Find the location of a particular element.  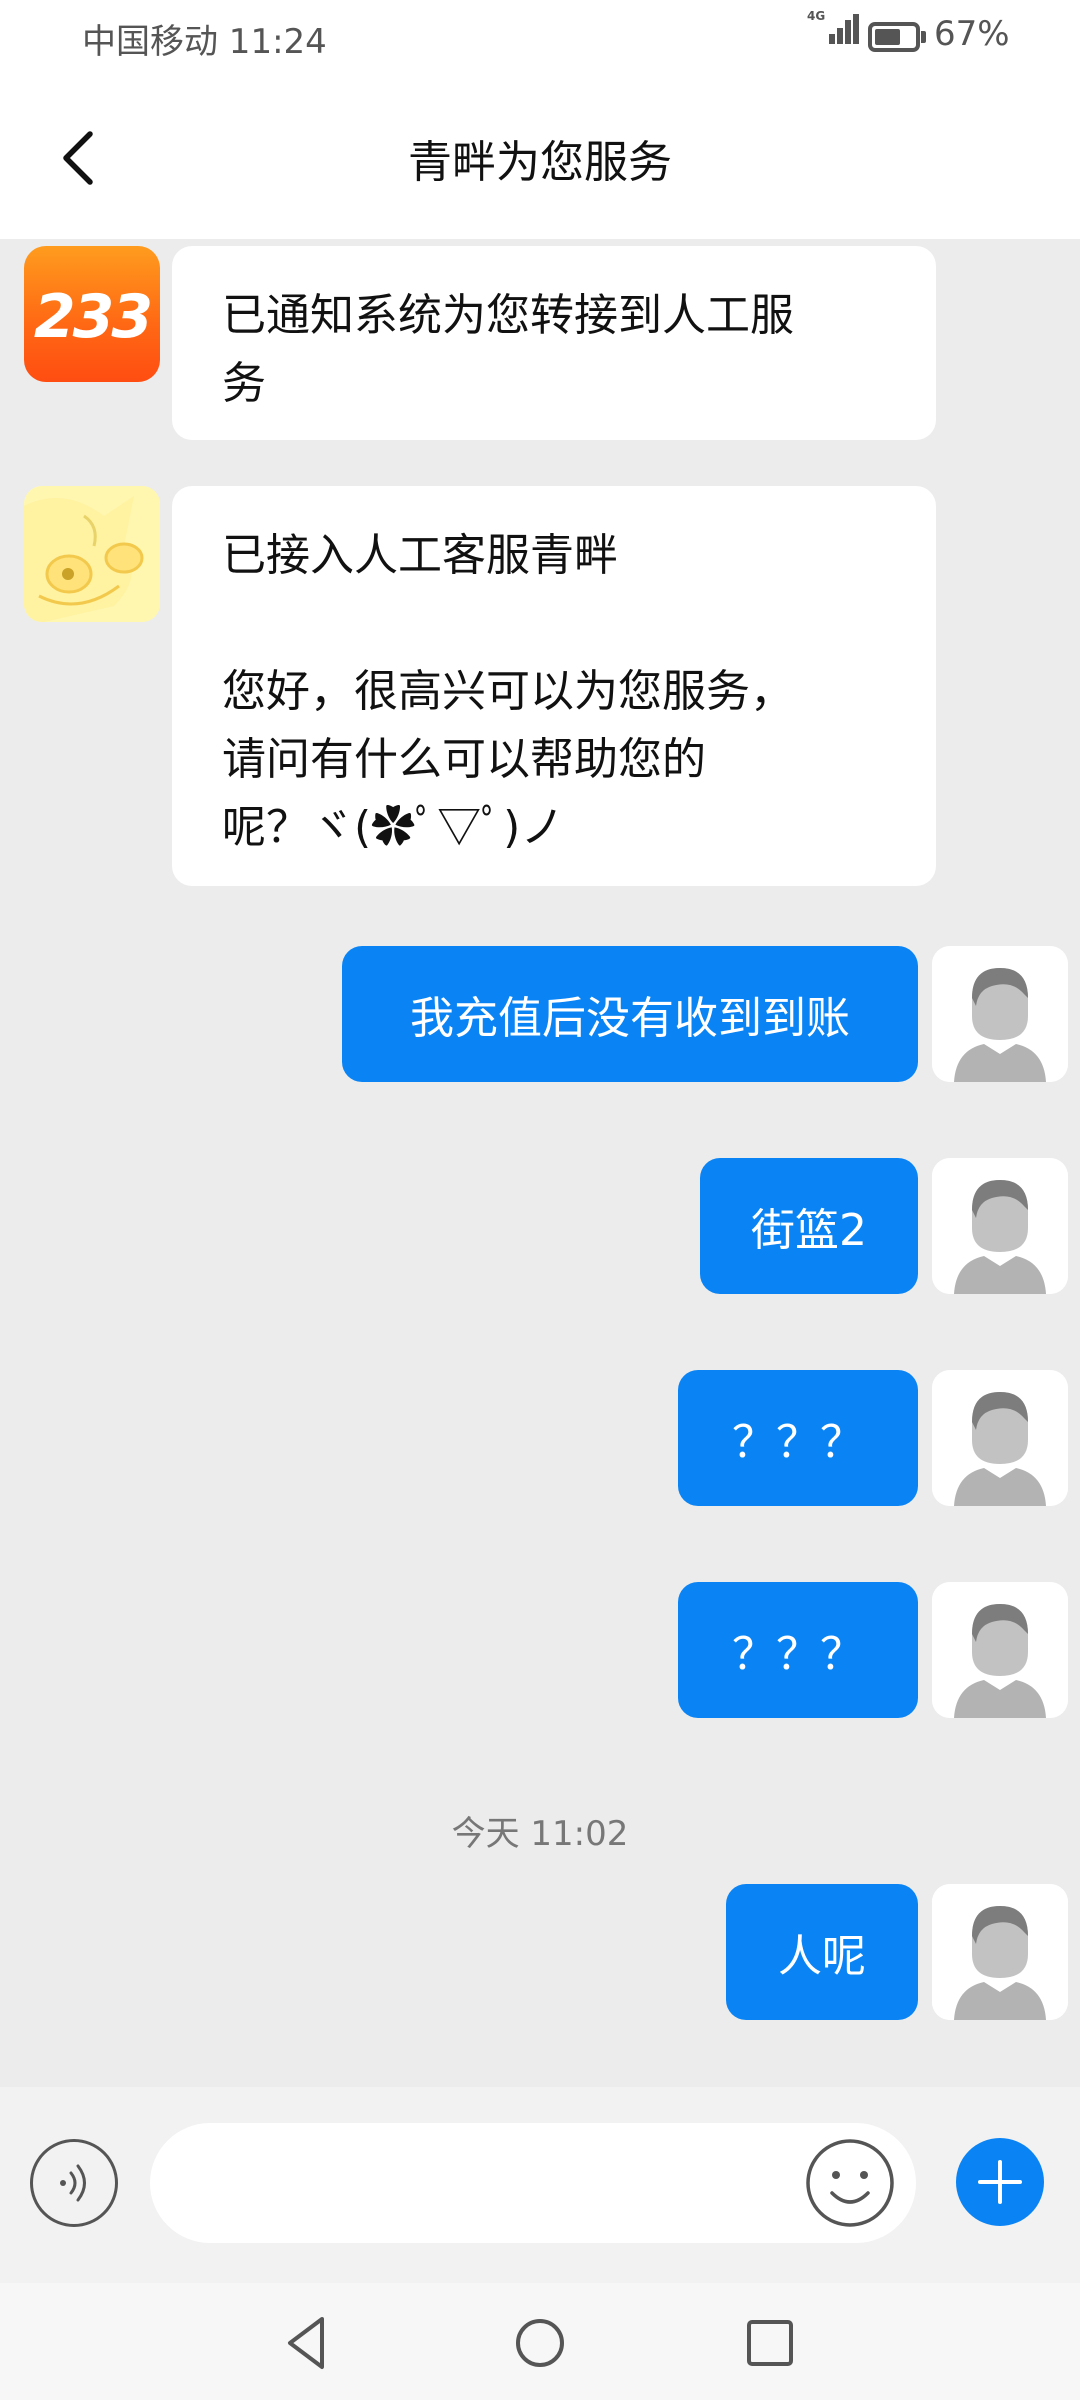

carrier-time: 中国移动 11:24 is located at coordinates (204, 42).